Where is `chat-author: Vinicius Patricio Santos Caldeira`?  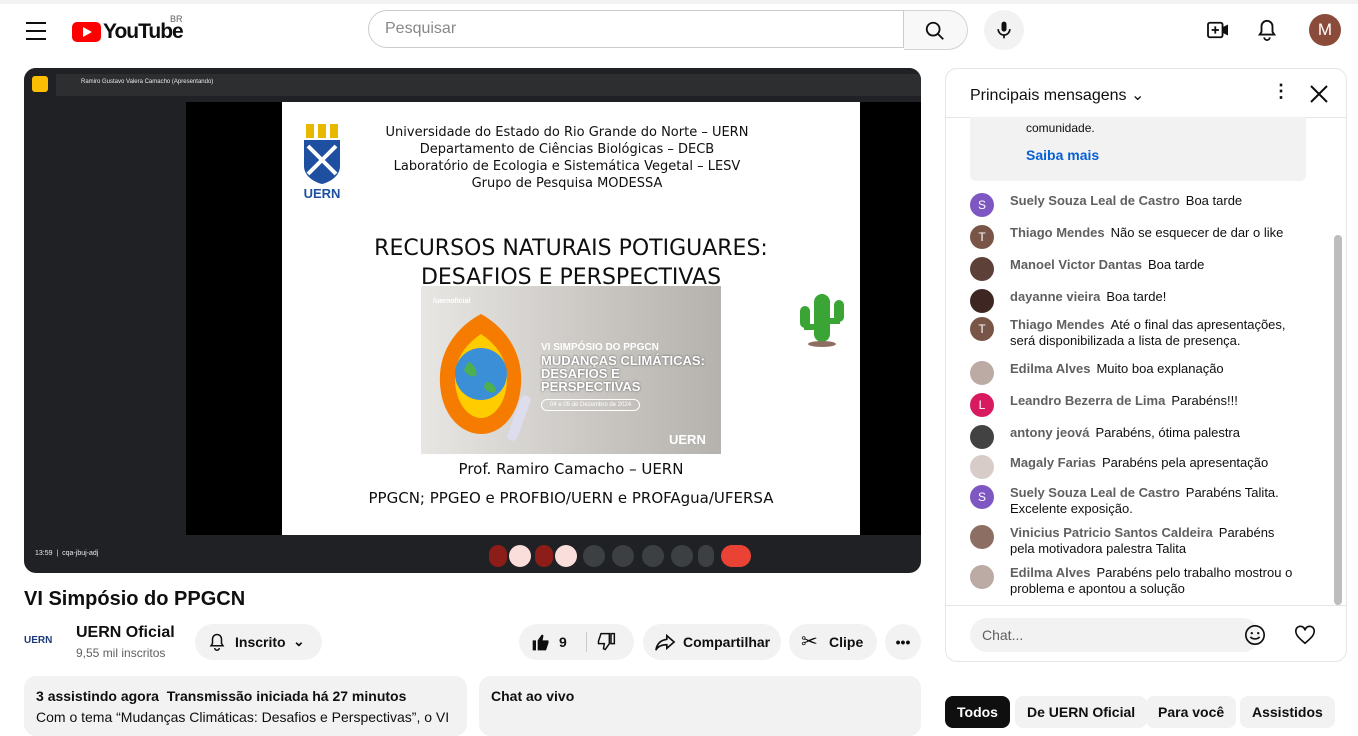
chat-author: Vinicius Patricio Santos Caldeira is located at coordinates (1111, 532).